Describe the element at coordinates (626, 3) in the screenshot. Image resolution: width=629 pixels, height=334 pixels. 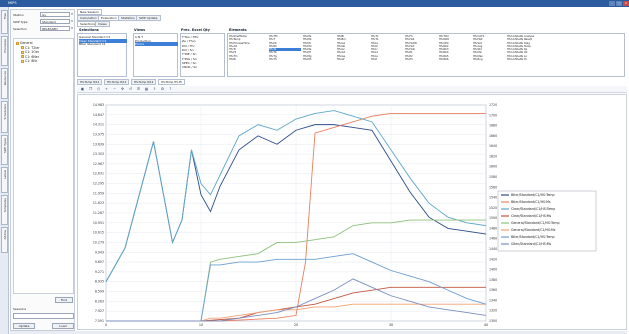
I see `close-button: ×` at that location.